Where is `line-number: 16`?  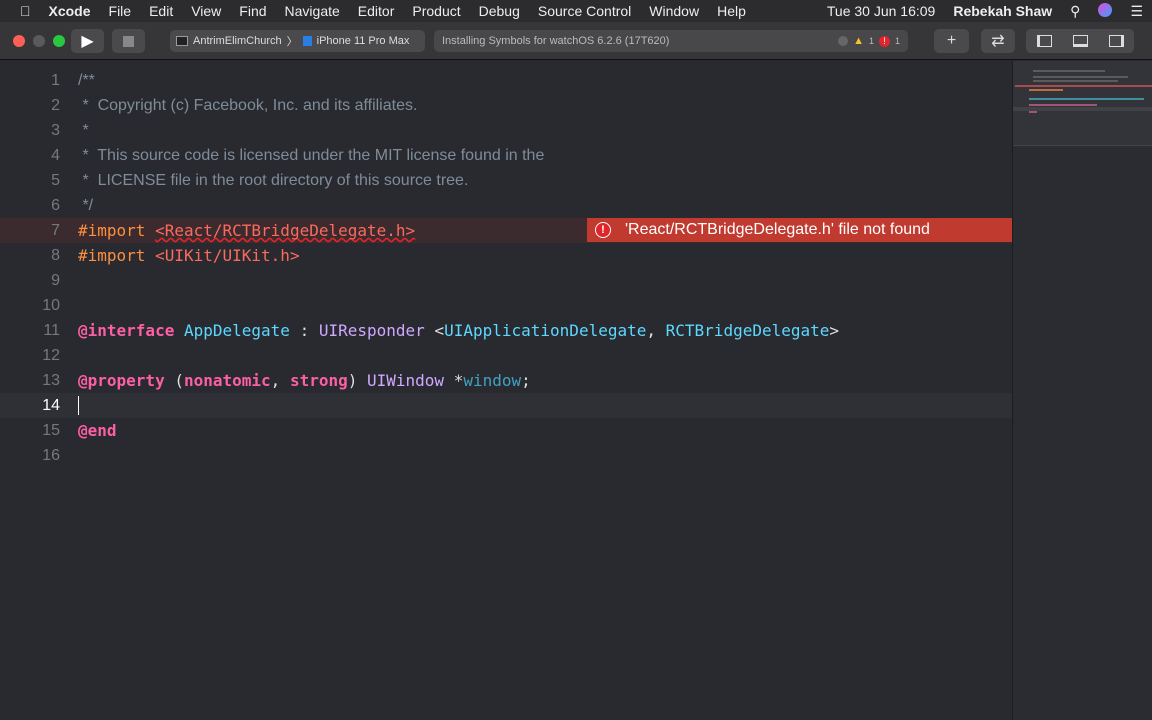
line-number: 16 is located at coordinates (51, 455).